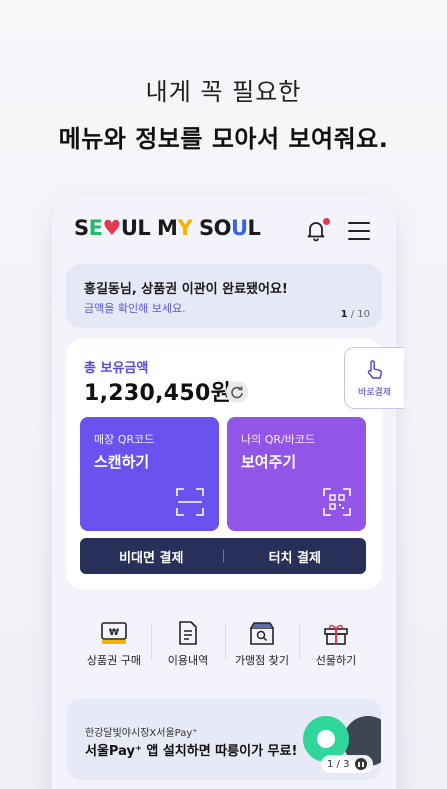 Image resolution: width=447 pixels, height=789 pixels. I want to click on touch-pay-button: 터치 결제, so click(295, 556).